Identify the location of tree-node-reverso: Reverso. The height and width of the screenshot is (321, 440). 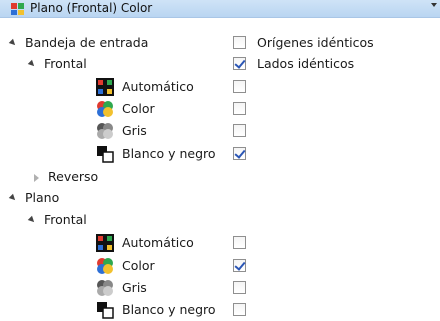
(220, 177).